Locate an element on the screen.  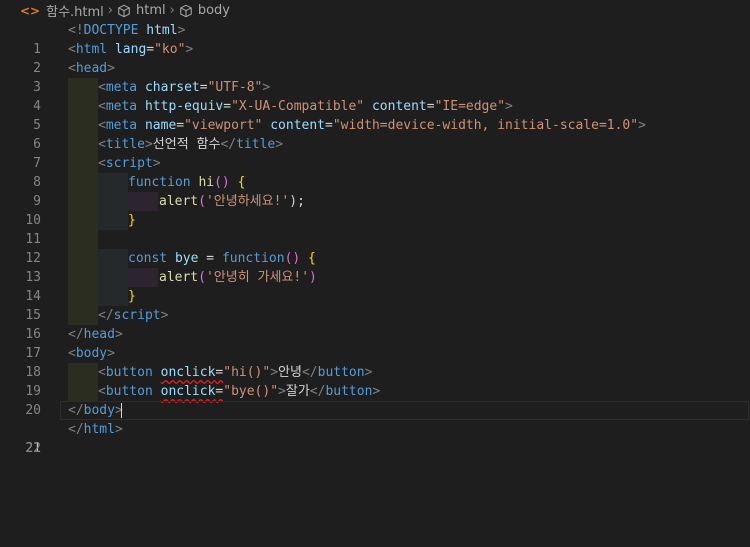
token: const is located at coordinates (148, 258).